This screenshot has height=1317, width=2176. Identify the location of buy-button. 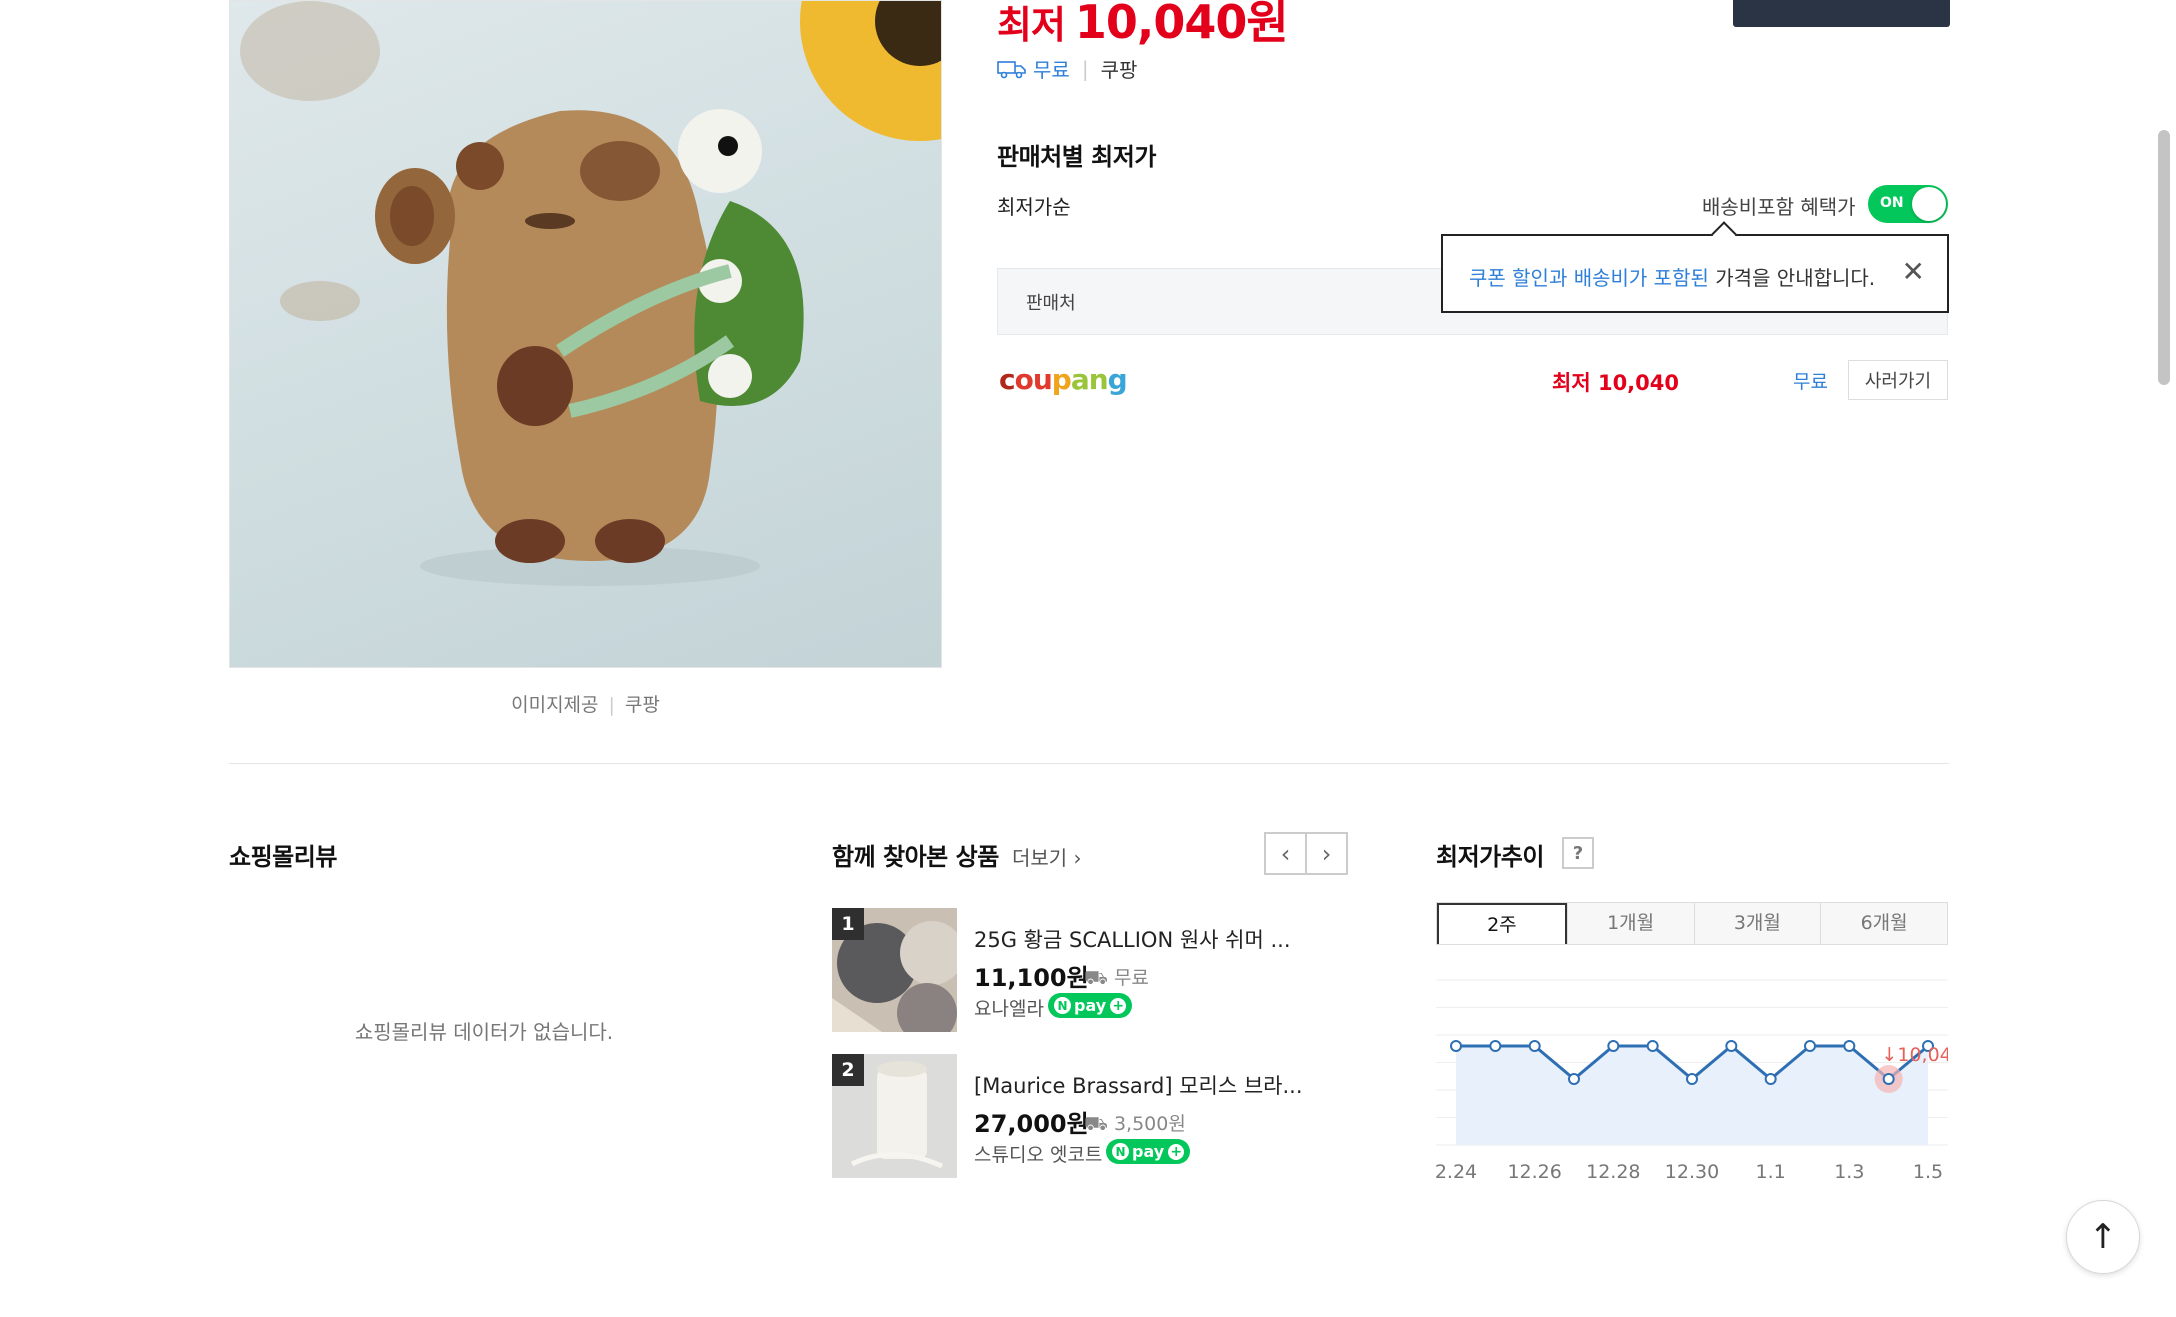
(1841, 13).